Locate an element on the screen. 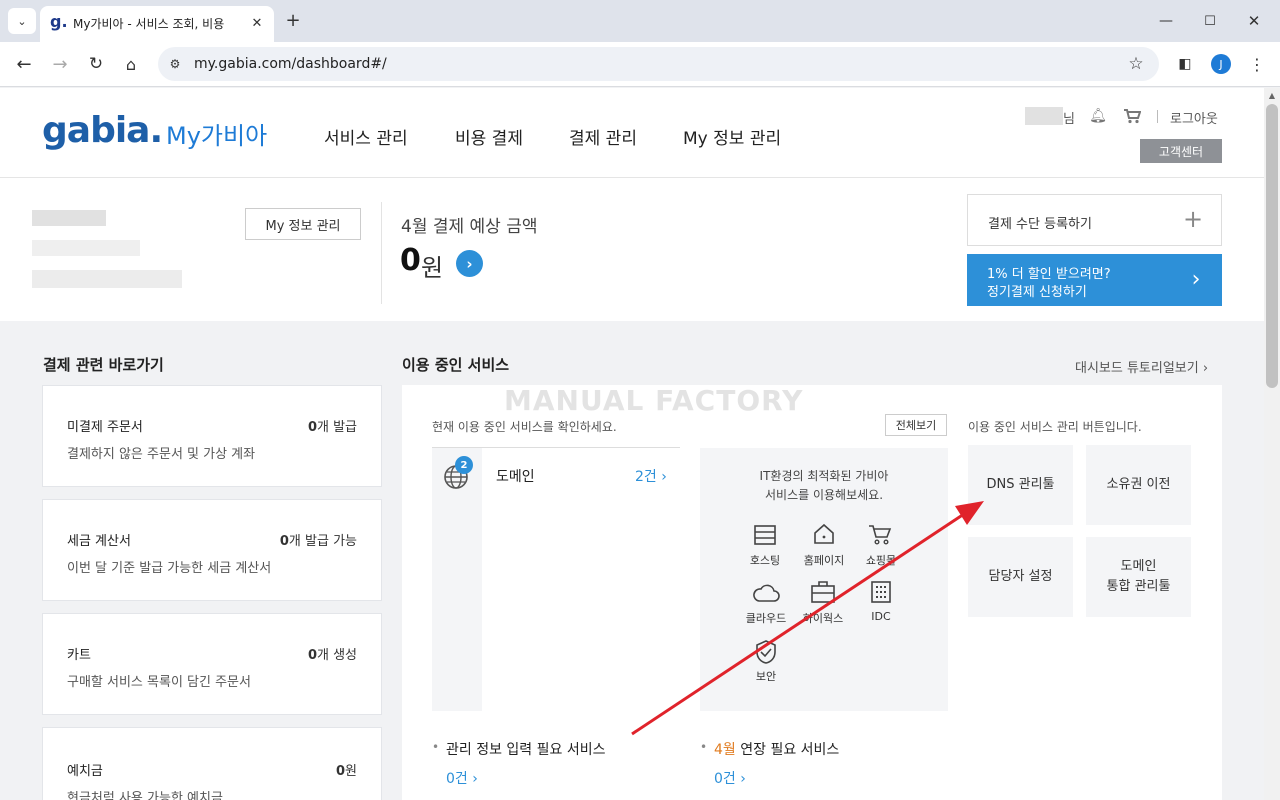 This screenshot has height=800, width=1280. browser-tab: g. My가비아 - 서비스 조회, 비용 ✕ is located at coordinates (157, 24).